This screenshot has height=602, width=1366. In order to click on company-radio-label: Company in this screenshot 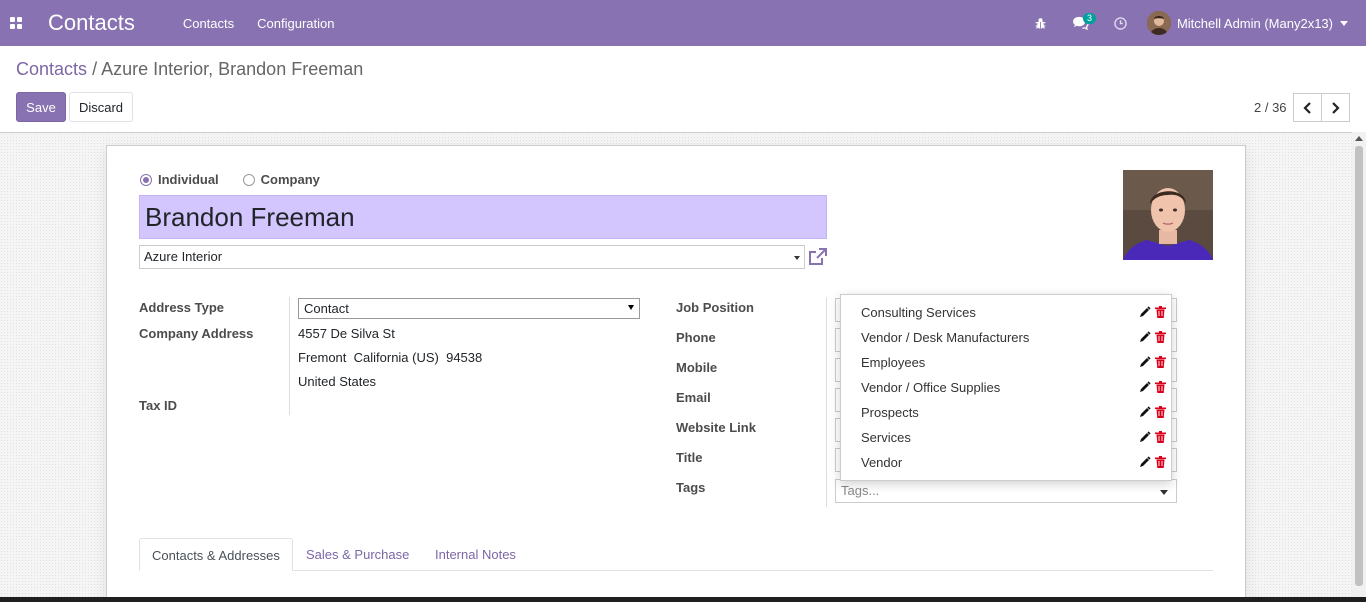, I will do `click(290, 179)`.